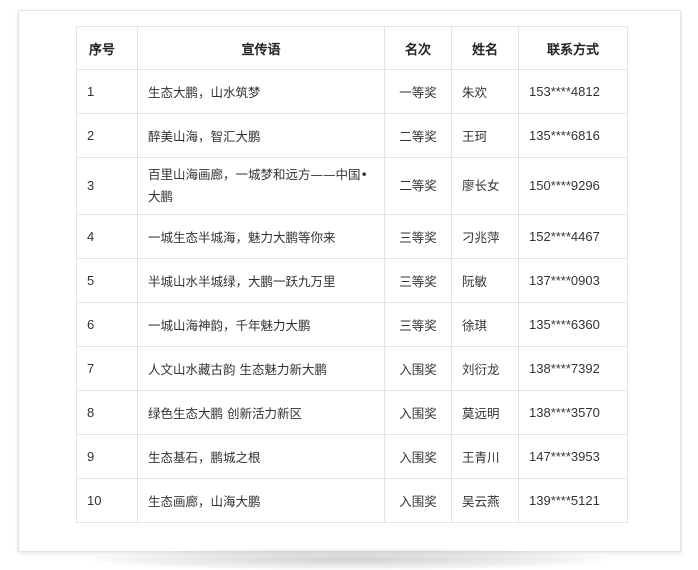 This screenshot has width=698, height=570. I want to click on cell-no: 5, so click(107, 280).